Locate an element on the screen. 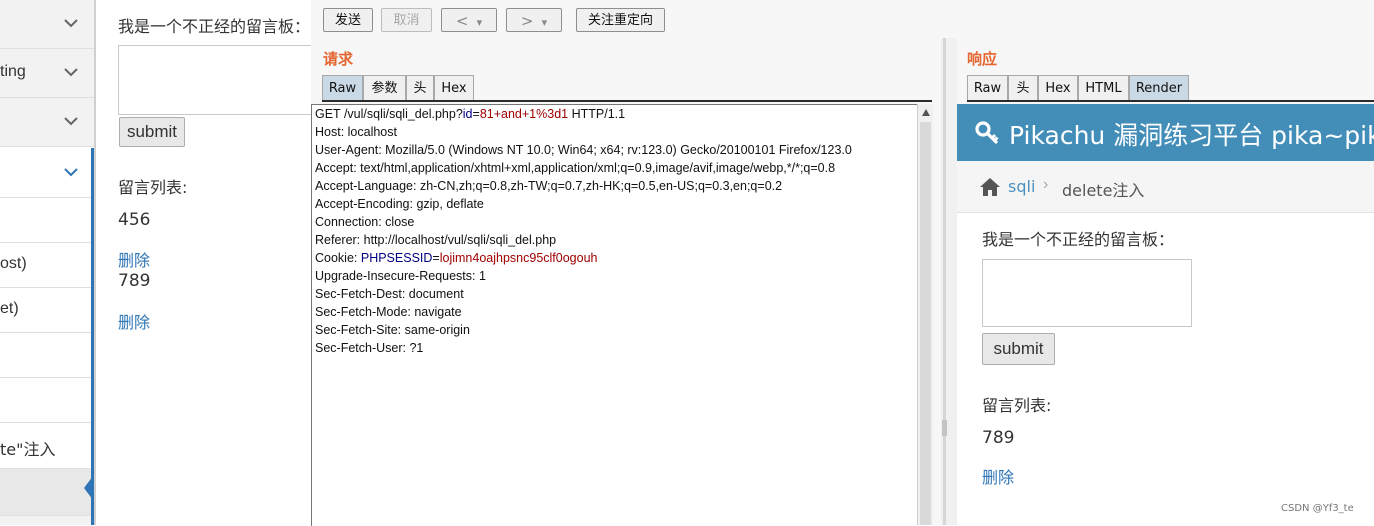  key-icon is located at coordinates (987, 133).